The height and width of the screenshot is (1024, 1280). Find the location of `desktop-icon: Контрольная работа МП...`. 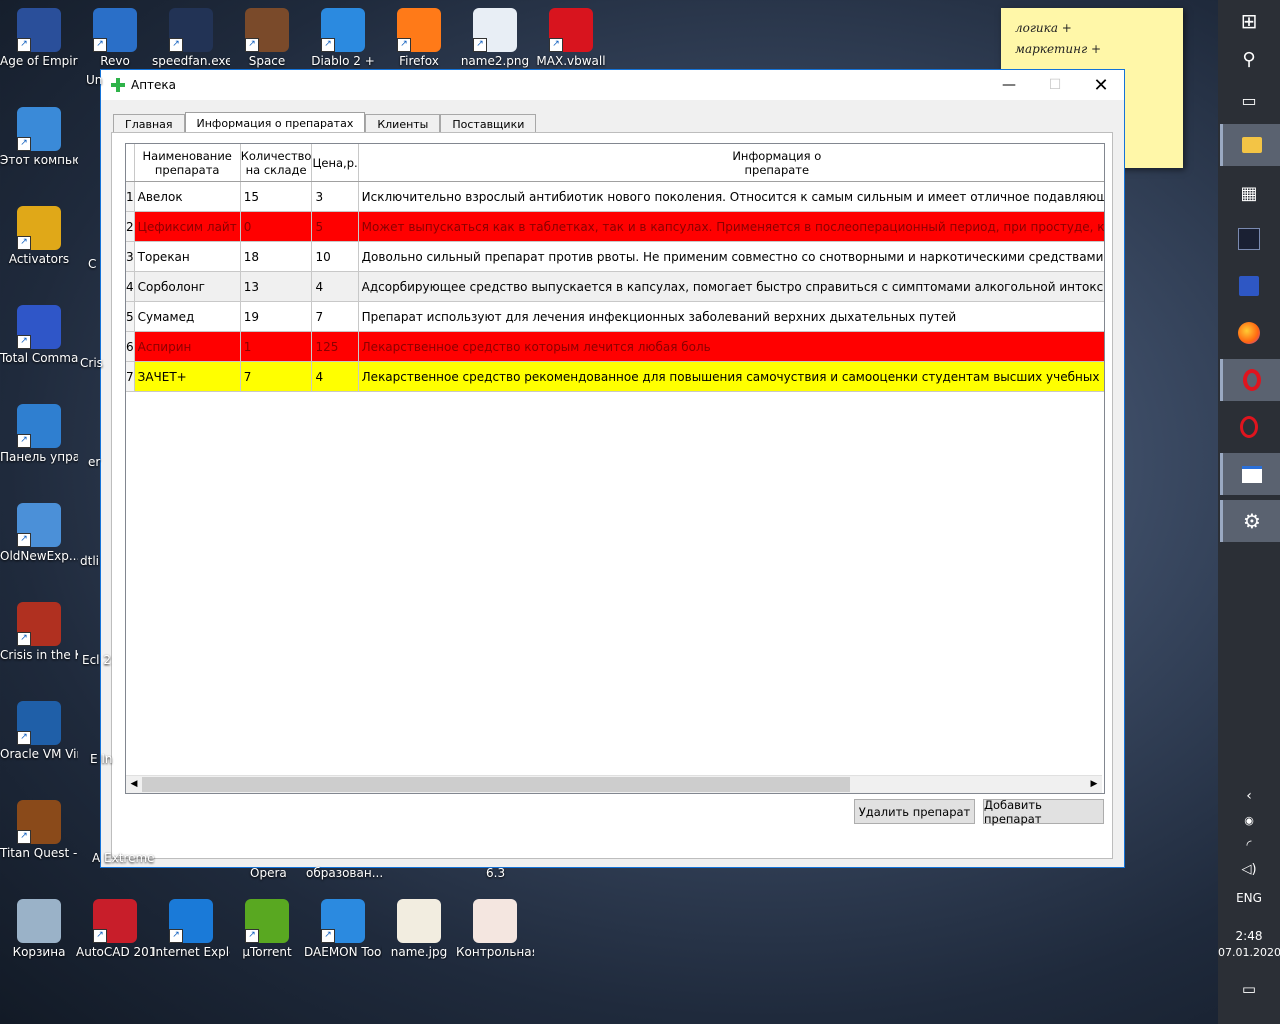

desktop-icon: Контрольная работа МП... is located at coordinates (495, 929).